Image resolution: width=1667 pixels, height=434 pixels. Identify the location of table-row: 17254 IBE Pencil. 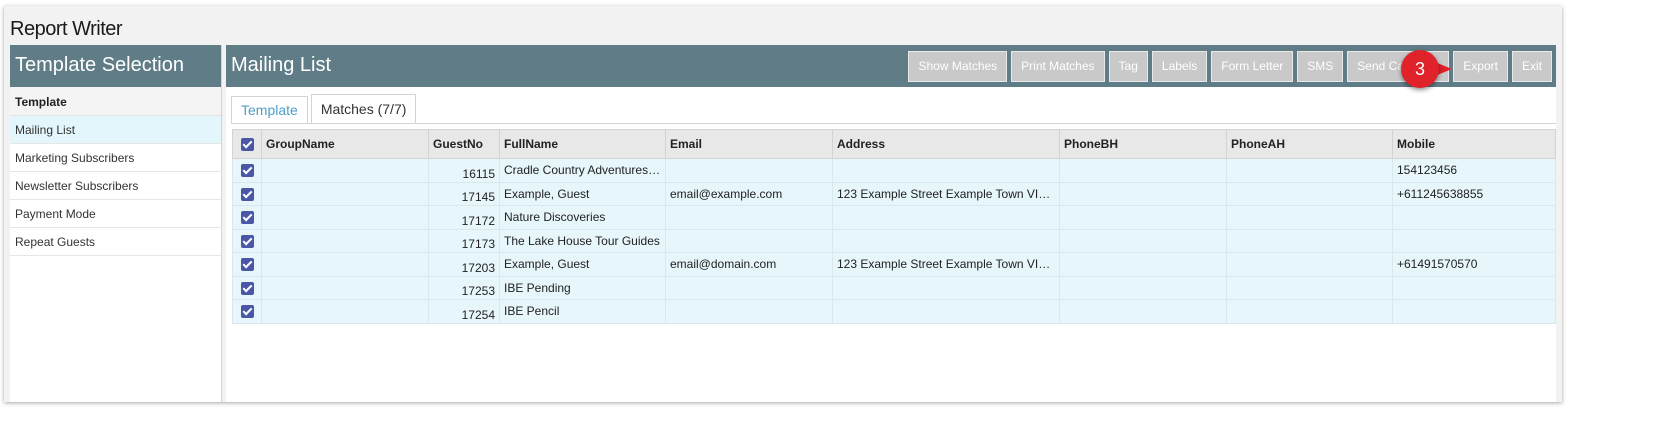
(894, 311).